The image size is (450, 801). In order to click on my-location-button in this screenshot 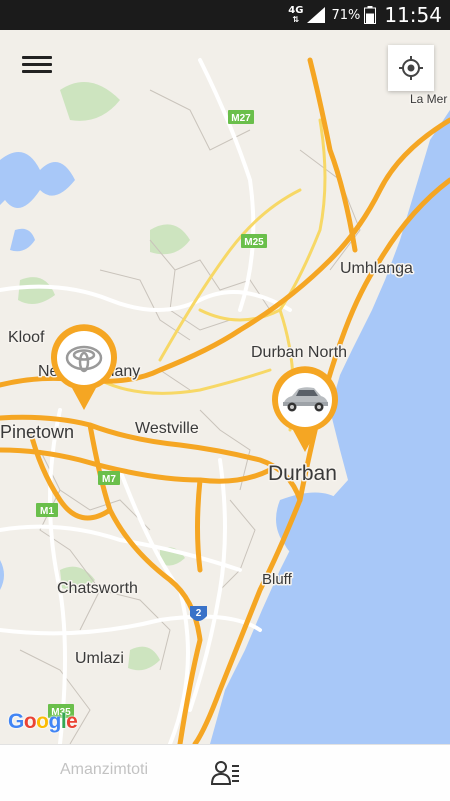, I will do `click(411, 68)`.